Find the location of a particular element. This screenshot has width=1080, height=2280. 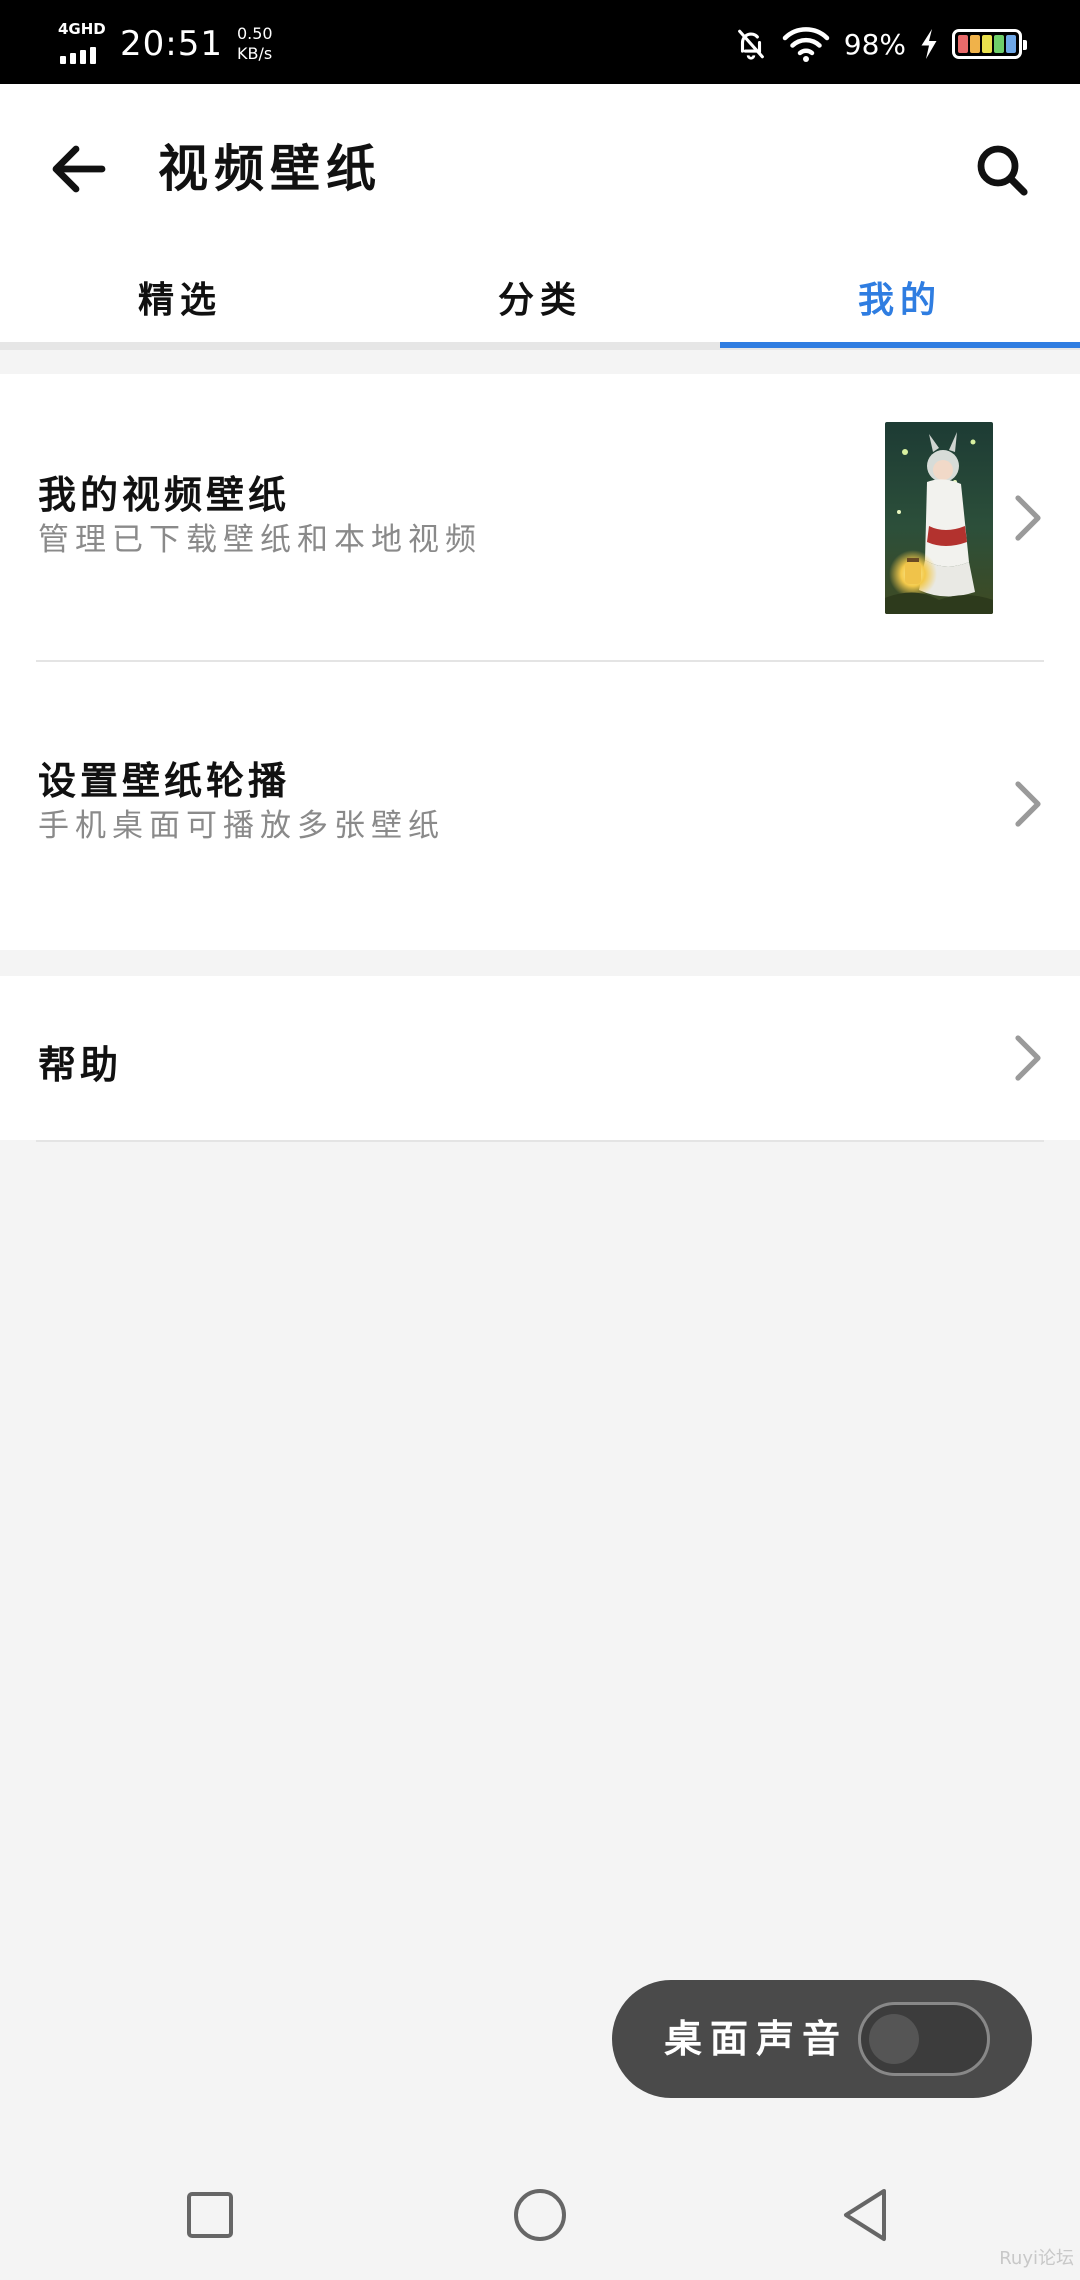

back-nav-button is located at coordinates (866, 2215).